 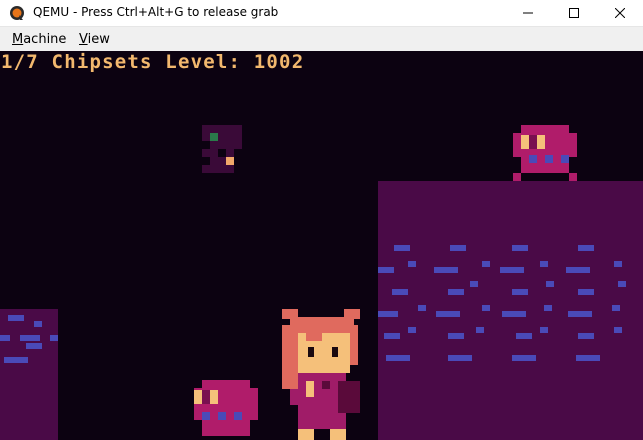 What do you see at coordinates (153, 62) in the screenshot?
I see `hud-status-text: 1/7 Chipsets Level: 1002` at bounding box center [153, 62].